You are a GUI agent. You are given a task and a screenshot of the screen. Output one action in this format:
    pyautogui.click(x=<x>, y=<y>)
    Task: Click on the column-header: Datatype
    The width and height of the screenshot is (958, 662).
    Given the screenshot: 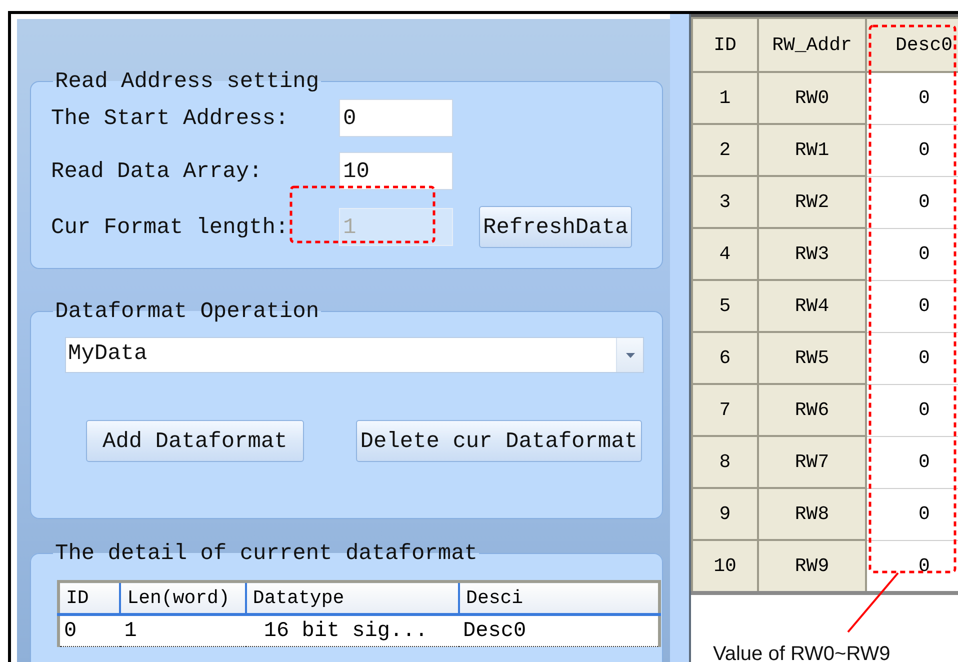 What is the action you would take?
    pyautogui.click(x=353, y=598)
    